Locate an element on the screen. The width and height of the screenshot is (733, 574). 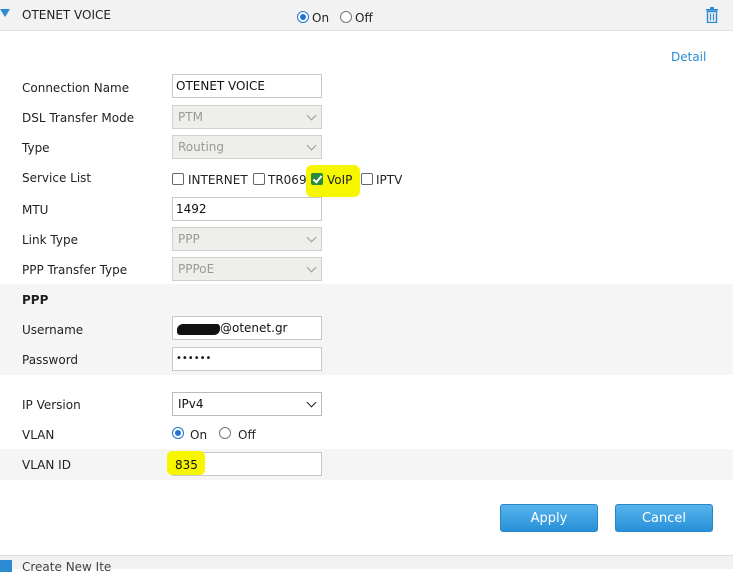
trash-icon is located at coordinates (712, 15).